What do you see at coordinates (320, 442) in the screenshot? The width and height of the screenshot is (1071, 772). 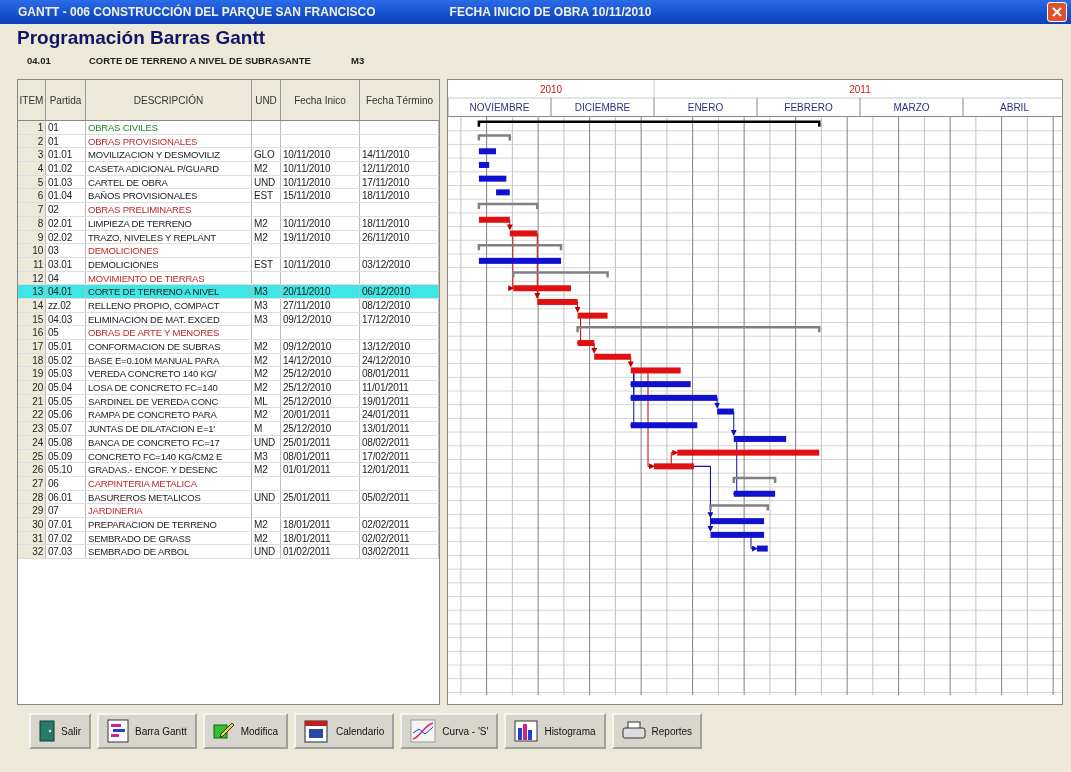 I see `table-cell: 25/01/2011` at bounding box center [320, 442].